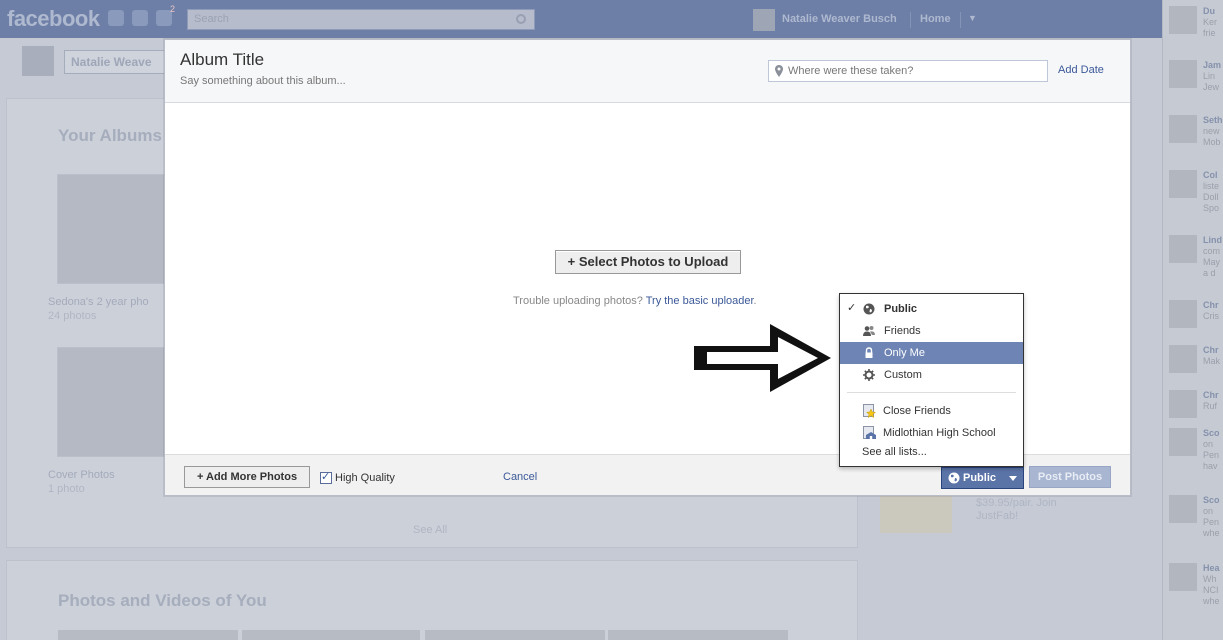 The height and width of the screenshot is (640, 1223). What do you see at coordinates (1213, 76) in the screenshot?
I see `ticker-text: Jam Lin Jew` at bounding box center [1213, 76].